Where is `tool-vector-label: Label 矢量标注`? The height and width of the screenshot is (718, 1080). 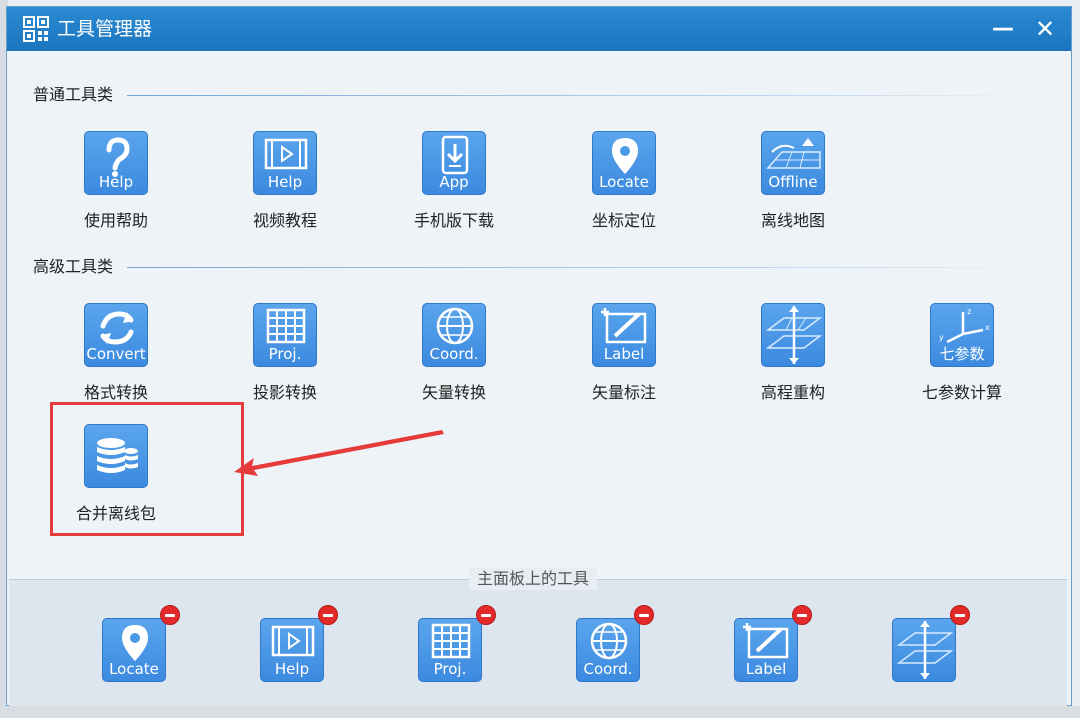
tool-vector-label: Label 矢量标注 is located at coordinates (624, 363).